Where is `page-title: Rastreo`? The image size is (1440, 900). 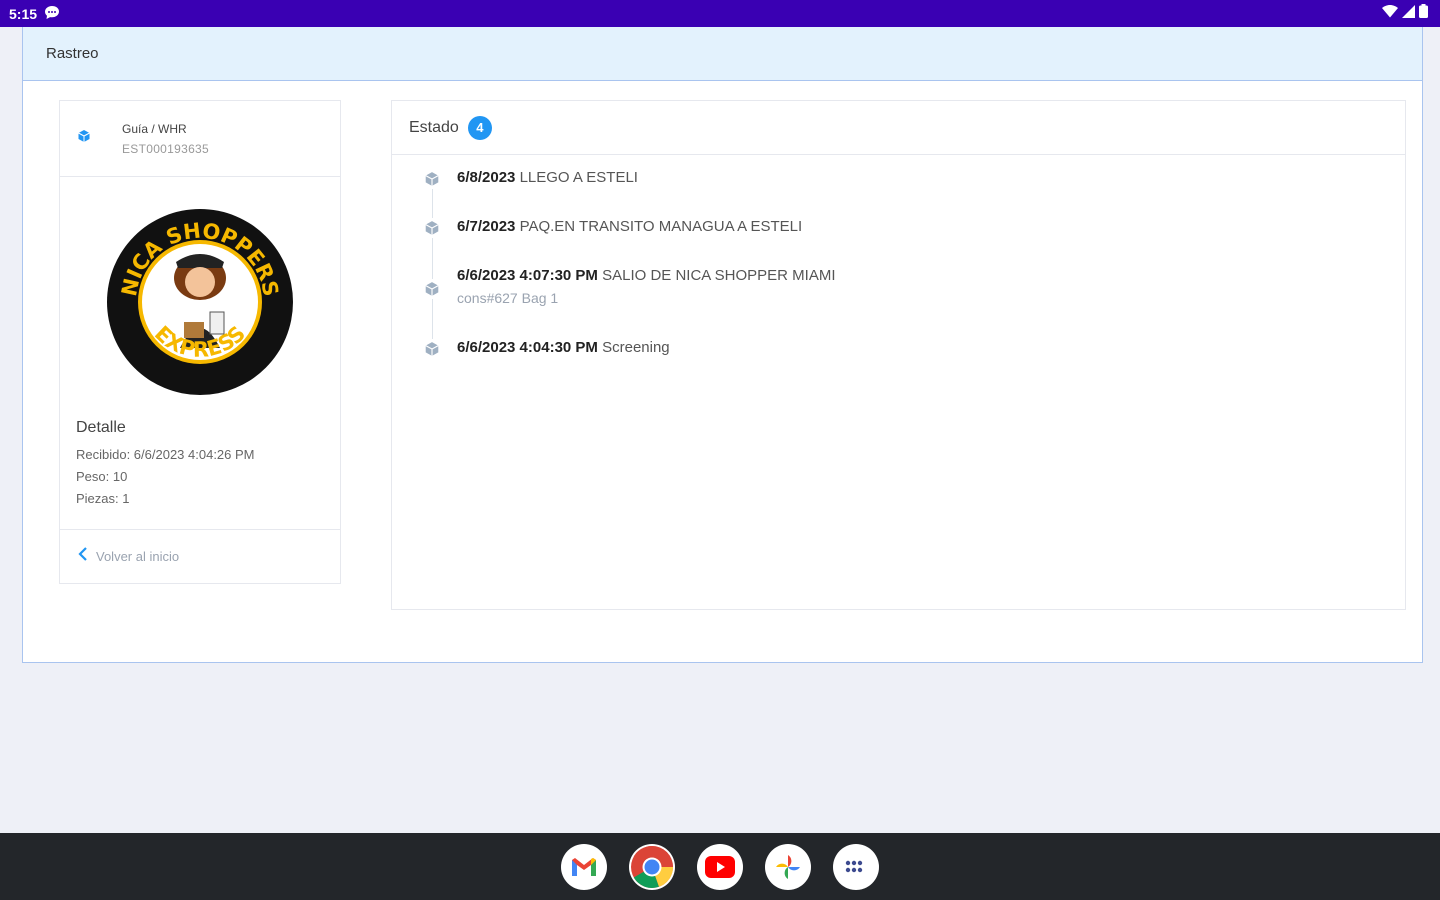
page-title: Rastreo is located at coordinates (72, 53).